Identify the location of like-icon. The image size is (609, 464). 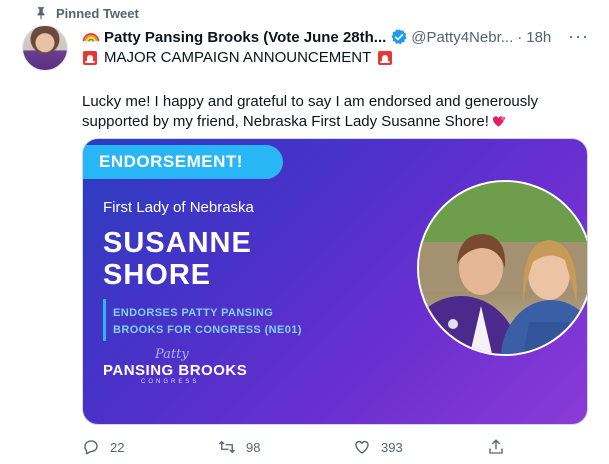
(362, 447).